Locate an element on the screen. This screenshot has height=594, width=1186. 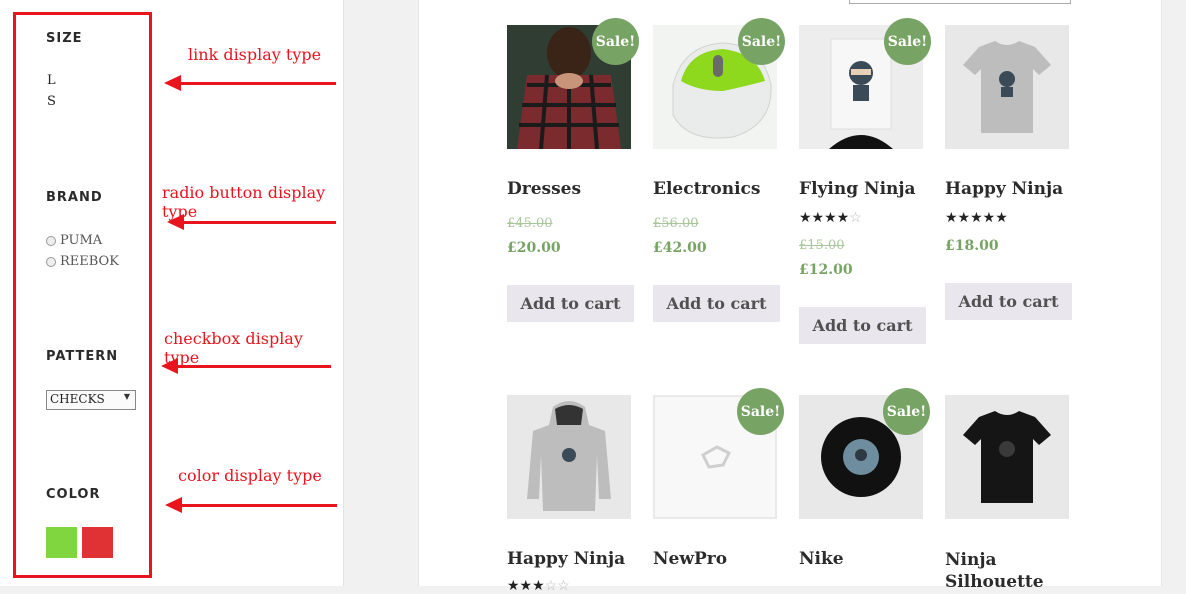
tshirt-photo is located at coordinates (1007, 87).